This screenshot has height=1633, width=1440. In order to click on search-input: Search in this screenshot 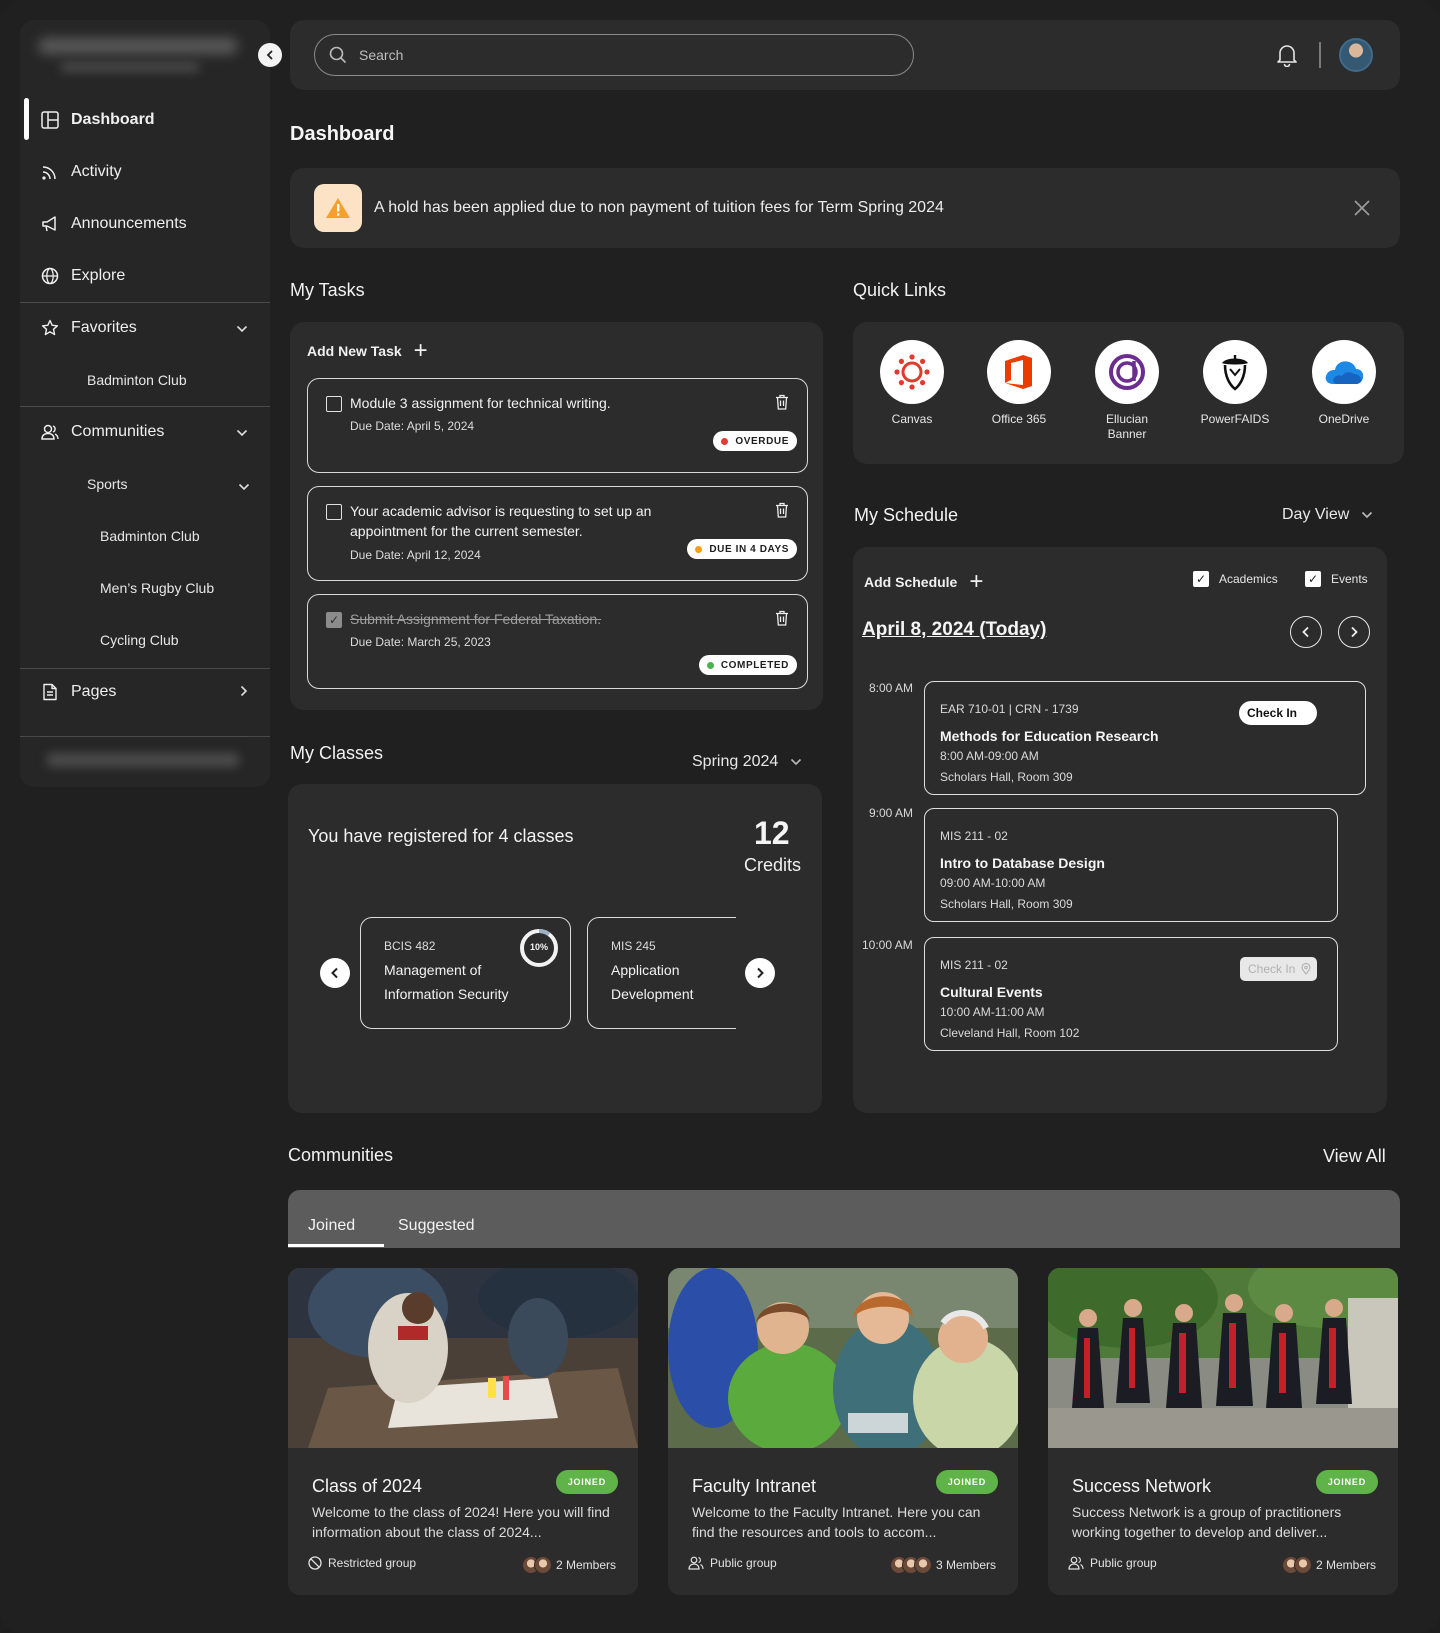, I will do `click(614, 55)`.